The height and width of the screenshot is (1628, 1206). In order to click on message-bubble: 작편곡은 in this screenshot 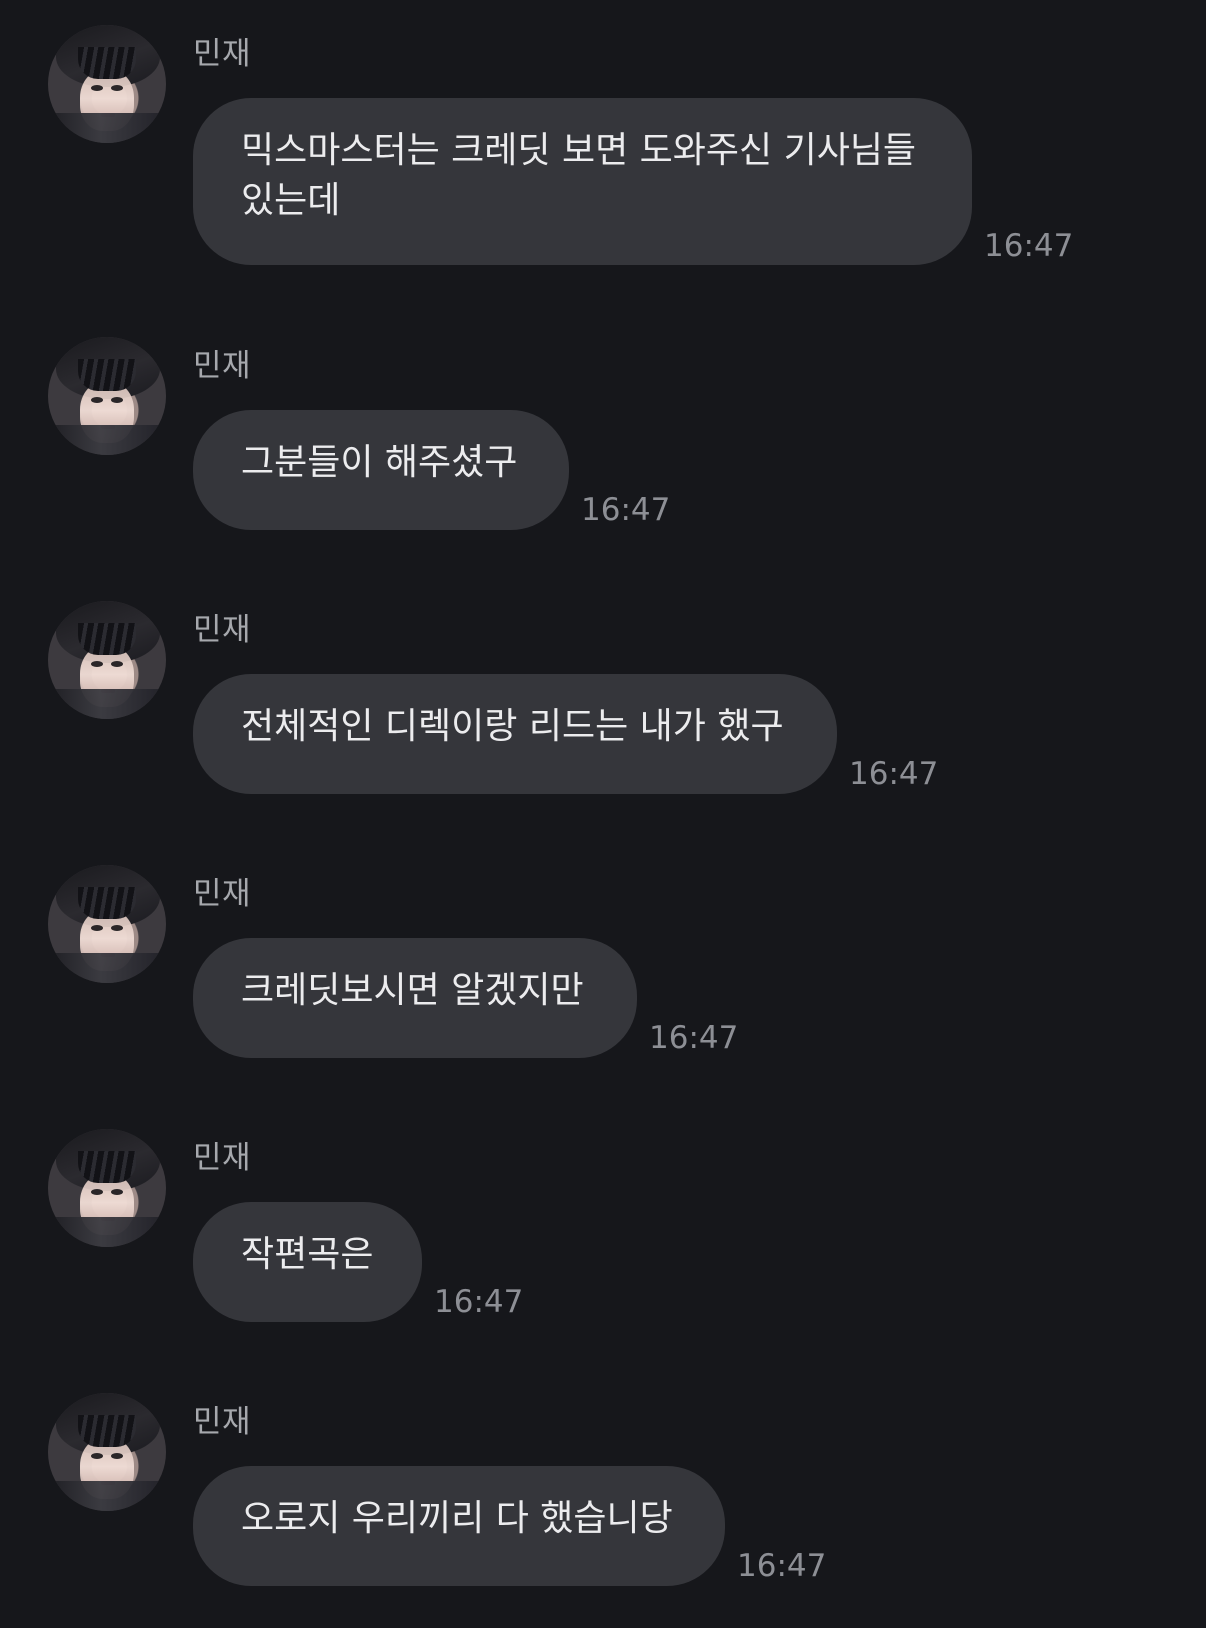, I will do `click(307, 1262)`.